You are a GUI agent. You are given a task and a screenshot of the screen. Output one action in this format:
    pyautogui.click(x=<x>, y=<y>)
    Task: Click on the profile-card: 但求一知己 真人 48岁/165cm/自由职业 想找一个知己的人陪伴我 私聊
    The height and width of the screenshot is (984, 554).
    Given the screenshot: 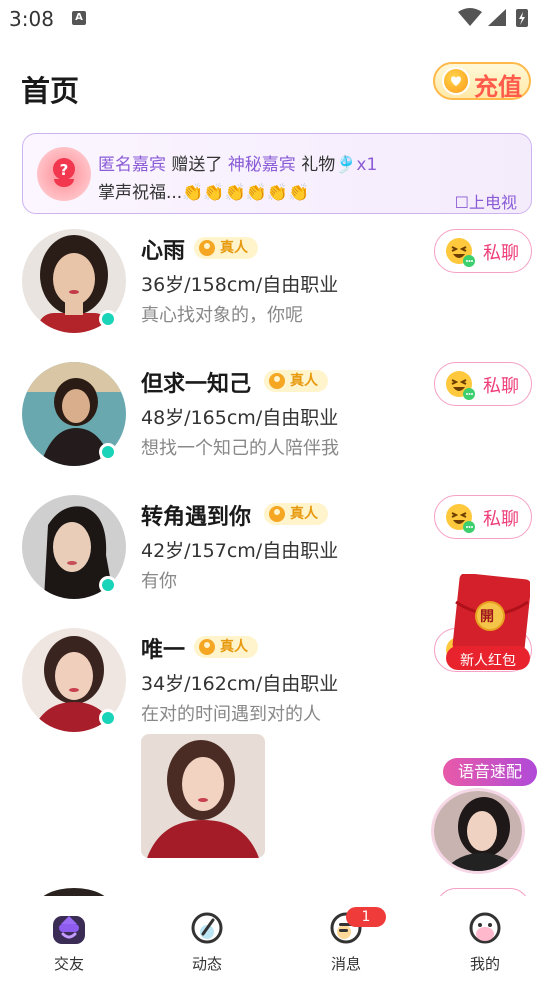 What is the action you would take?
    pyautogui.click(x=277, y=428)
    